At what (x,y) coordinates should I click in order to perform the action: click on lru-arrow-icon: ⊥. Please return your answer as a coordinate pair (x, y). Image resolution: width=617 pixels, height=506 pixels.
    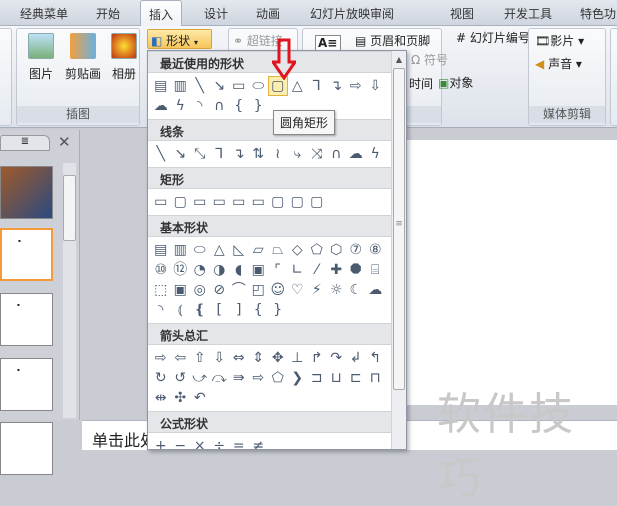
    Looking at the image, I should click on (298, 358).